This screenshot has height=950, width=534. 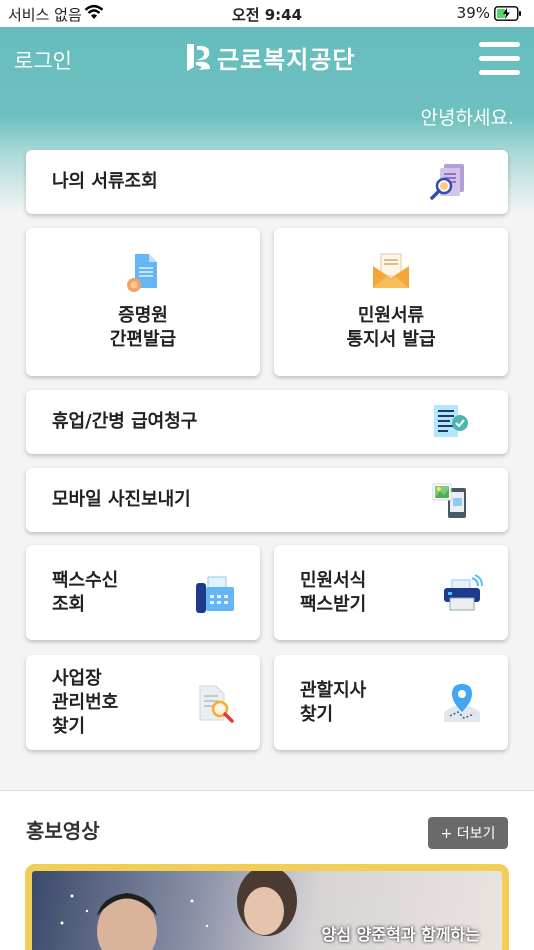 What do you see at coordinates (391, 328) in the screenshot?
I see `notice-issue-label: 민원서류 통지서 발급` at bounding box center [391, 328].